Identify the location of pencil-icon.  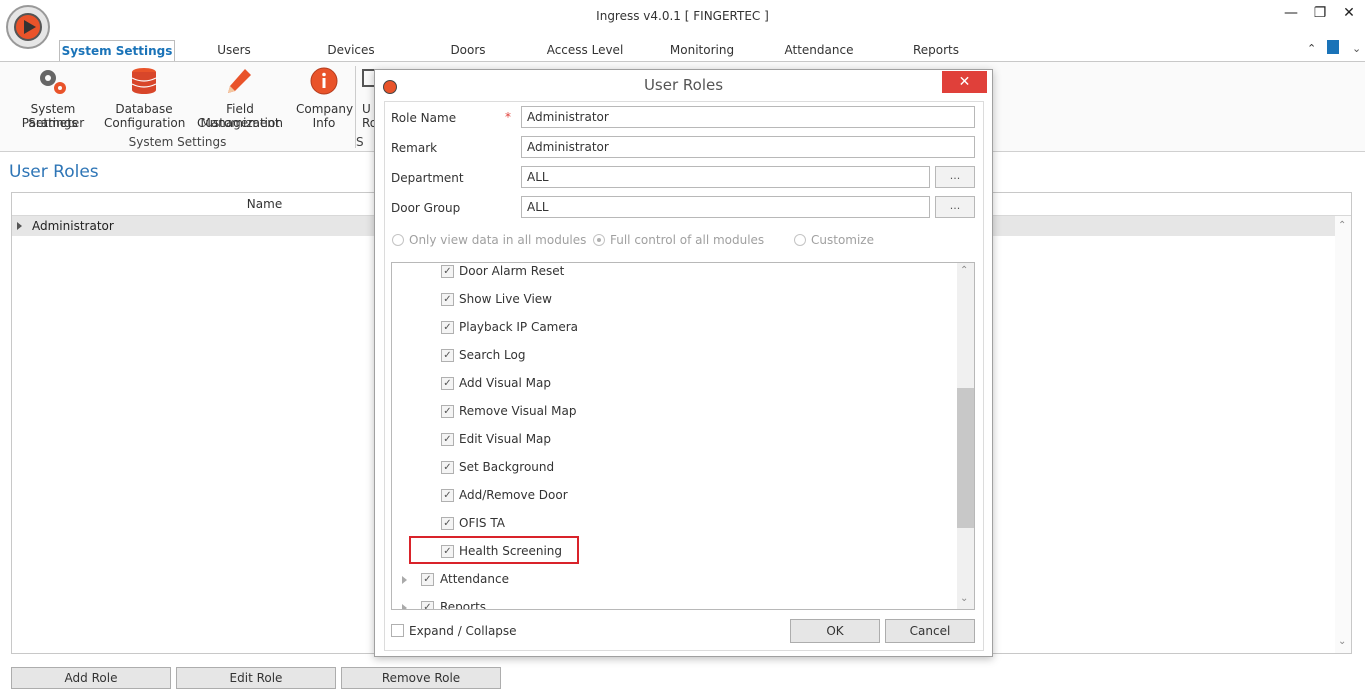
(239, 81).